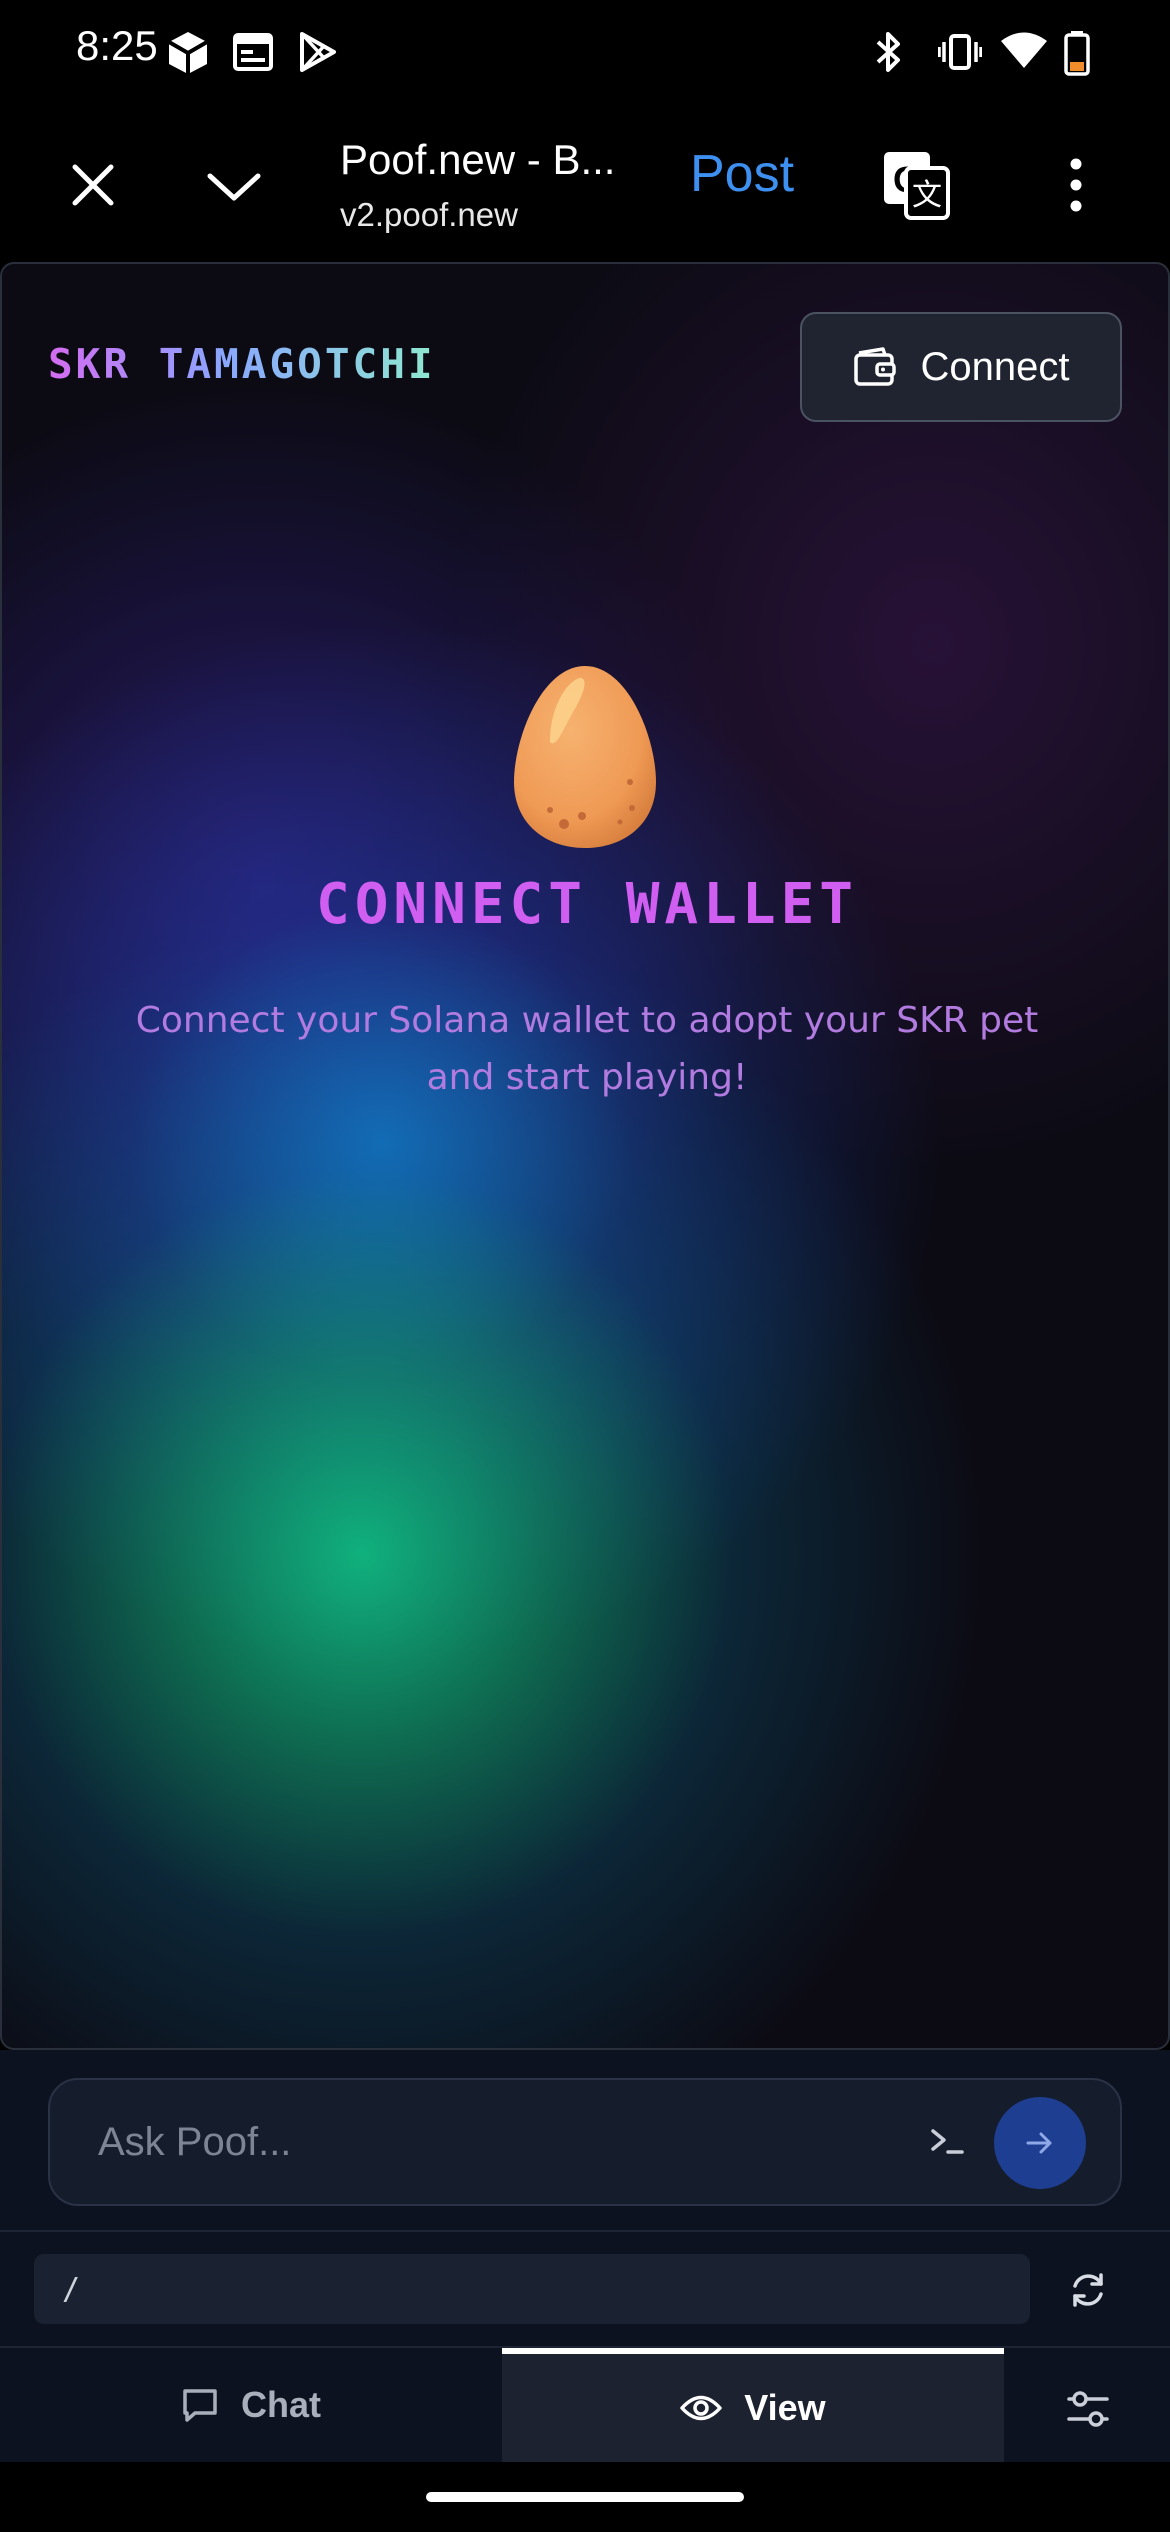  I want to click on hexagon-app-icon, so click(188, 53).